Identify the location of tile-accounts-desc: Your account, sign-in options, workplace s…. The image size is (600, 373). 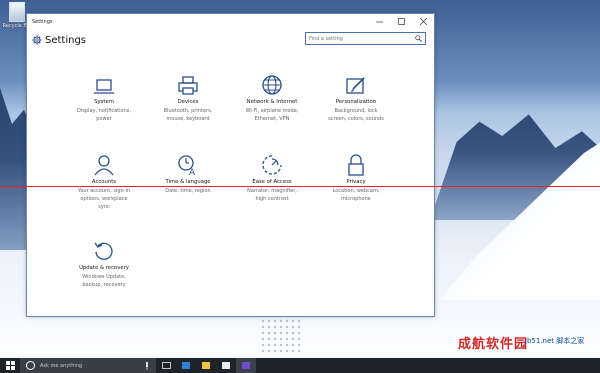
(104, 199).